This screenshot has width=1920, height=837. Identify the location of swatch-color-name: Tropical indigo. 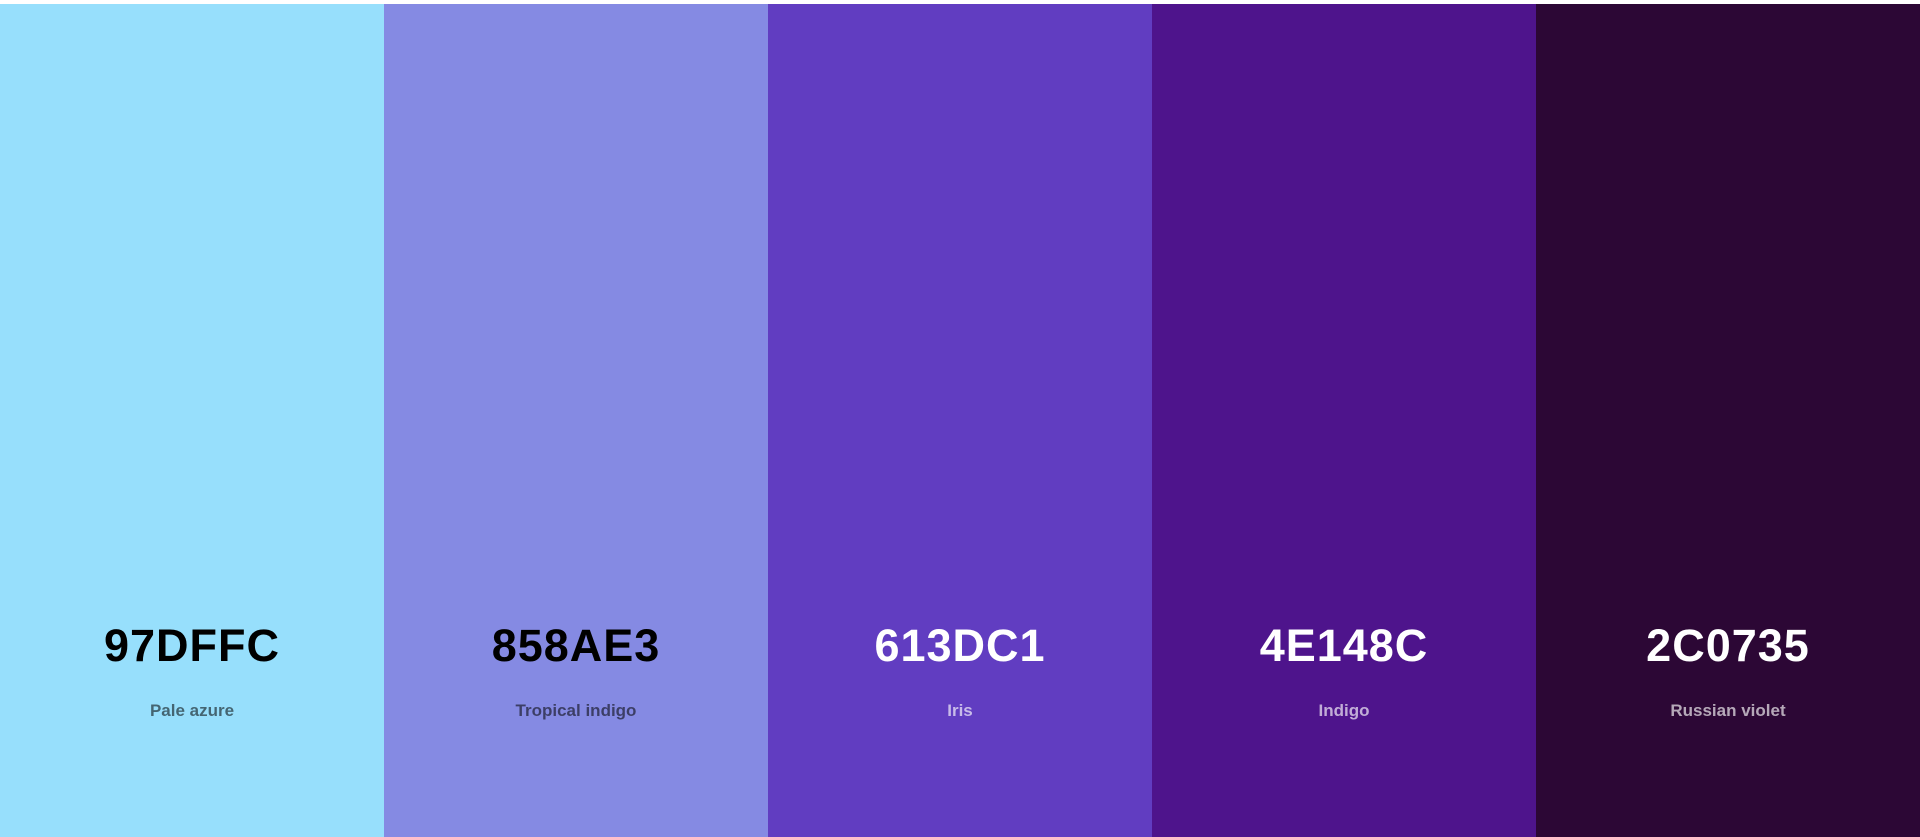
(576, 710).